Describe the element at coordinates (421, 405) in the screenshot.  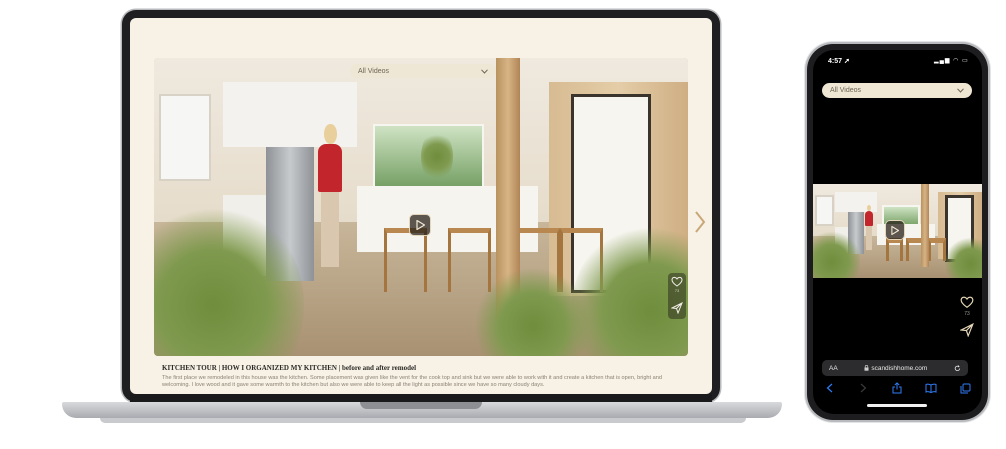
I see `laptop-opening-notch` at that location.